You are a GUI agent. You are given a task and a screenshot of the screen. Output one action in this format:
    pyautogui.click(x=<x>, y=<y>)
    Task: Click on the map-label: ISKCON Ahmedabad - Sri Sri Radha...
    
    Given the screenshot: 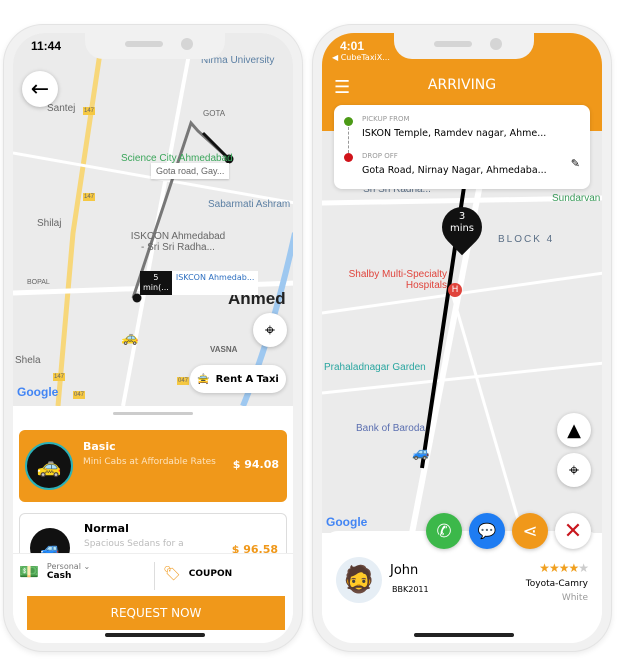 What is the action you would take?
    pyautogui.click(x=178, y=242)
    